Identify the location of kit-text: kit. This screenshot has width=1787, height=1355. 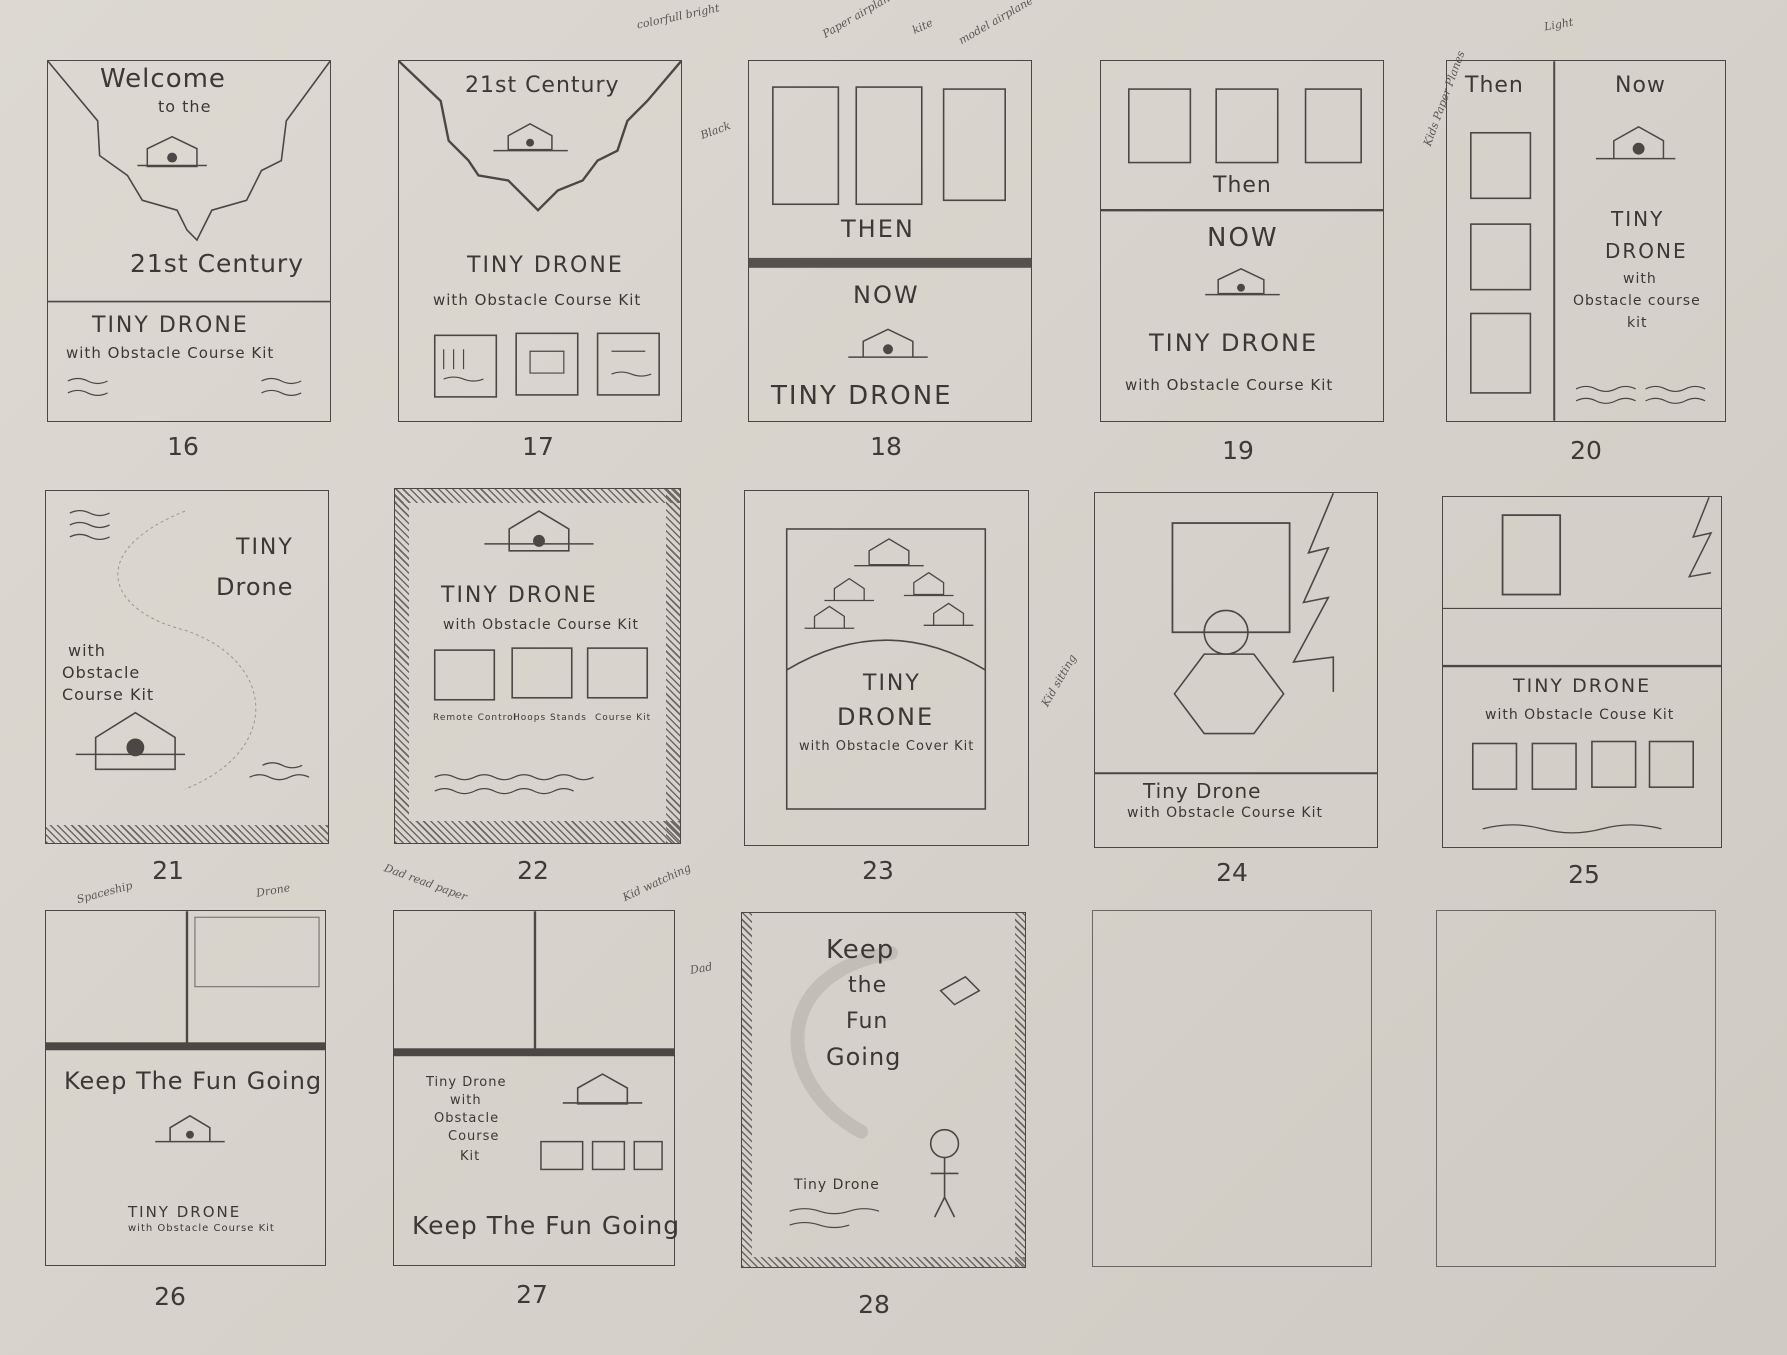
(1637, 323).